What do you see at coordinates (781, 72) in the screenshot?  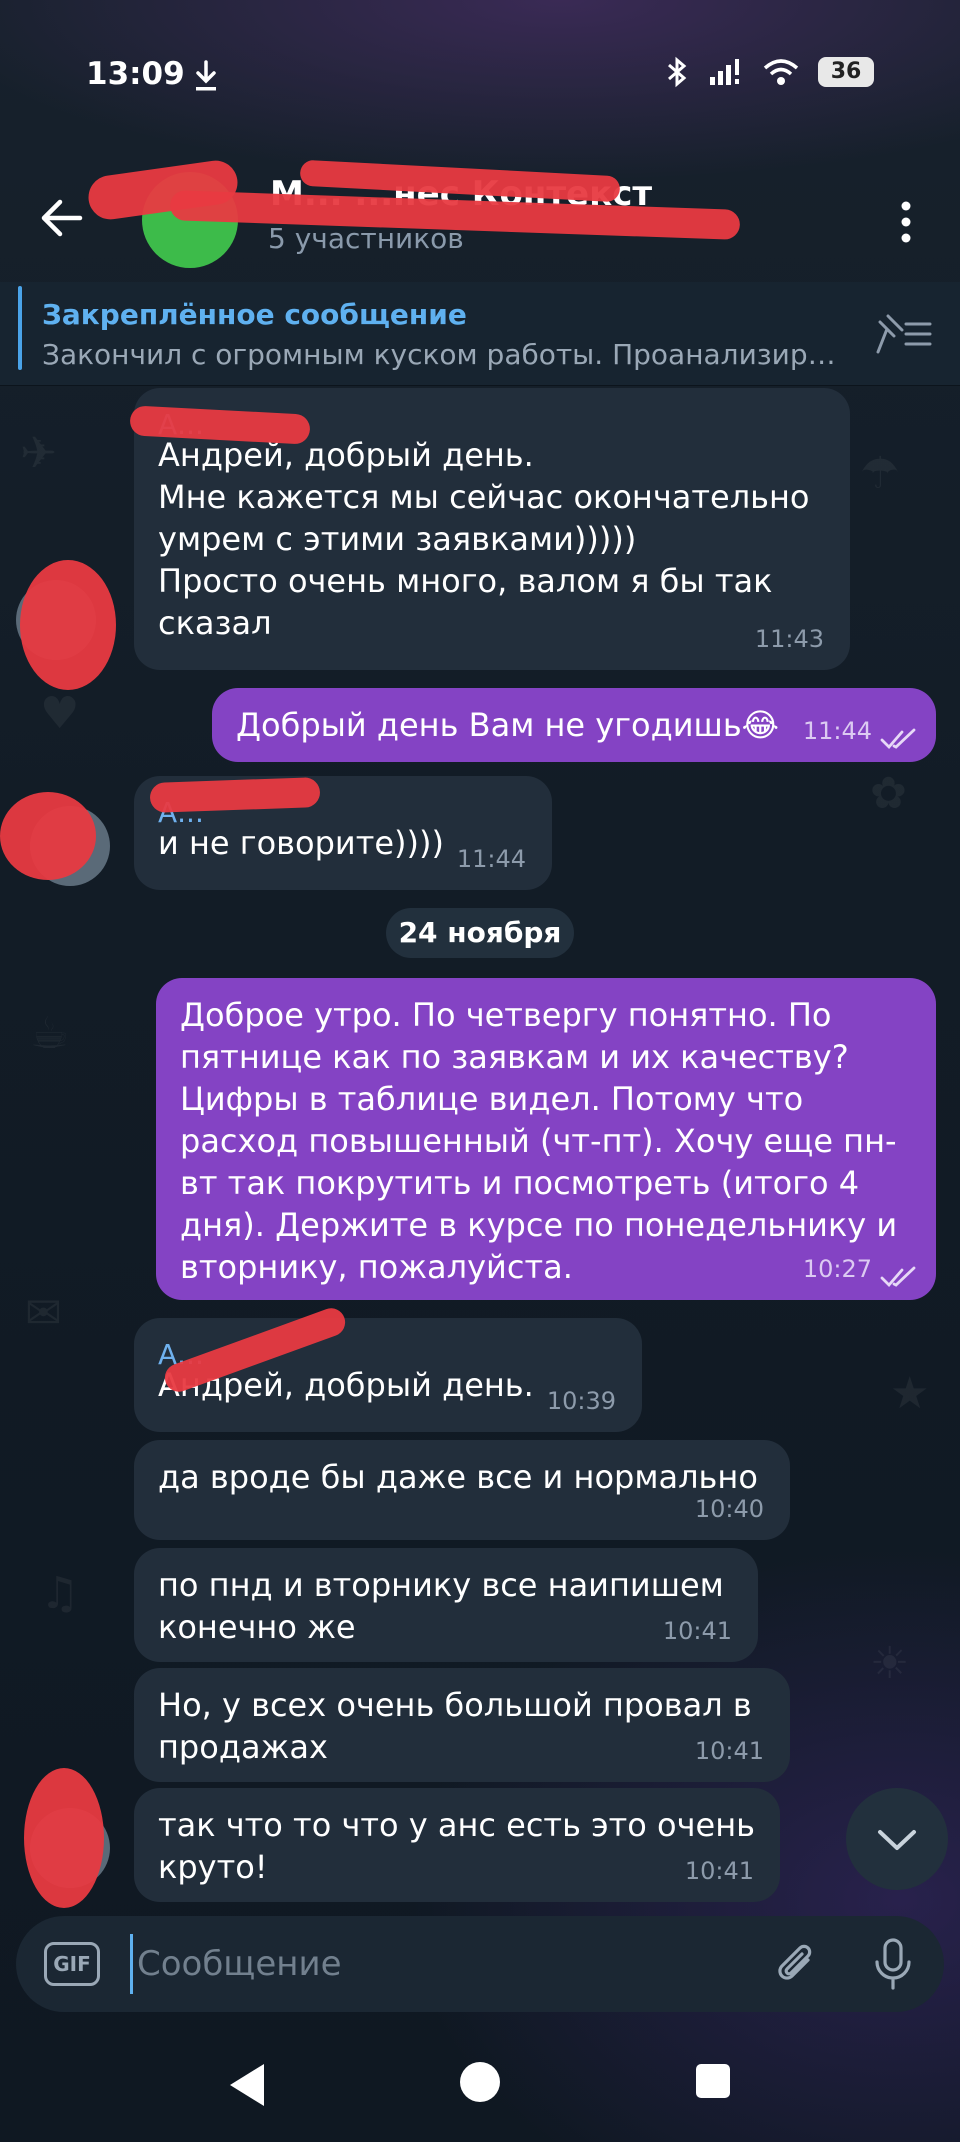 I see `wifi-icon` at bounding box center [781, 72].